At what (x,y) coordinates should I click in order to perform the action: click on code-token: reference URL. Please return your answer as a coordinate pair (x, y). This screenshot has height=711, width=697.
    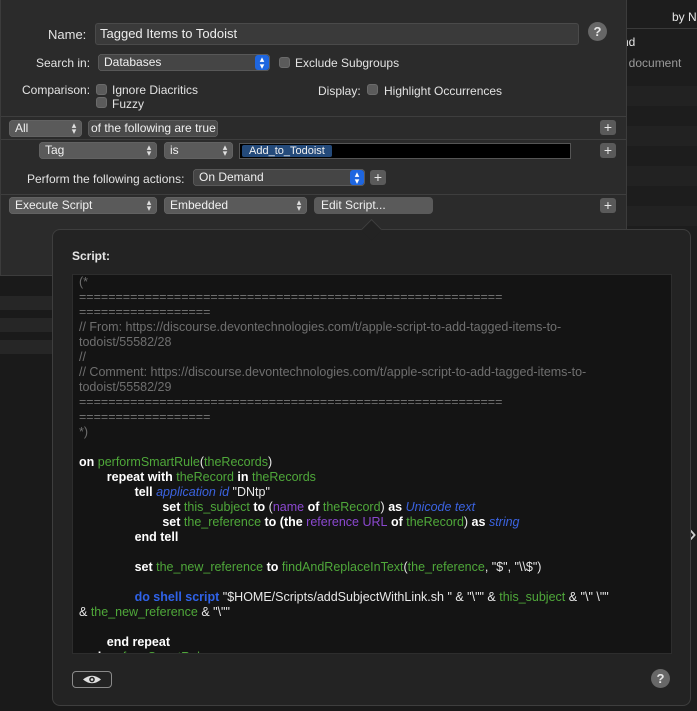
    Looking at the image, I should click on (347, 522).